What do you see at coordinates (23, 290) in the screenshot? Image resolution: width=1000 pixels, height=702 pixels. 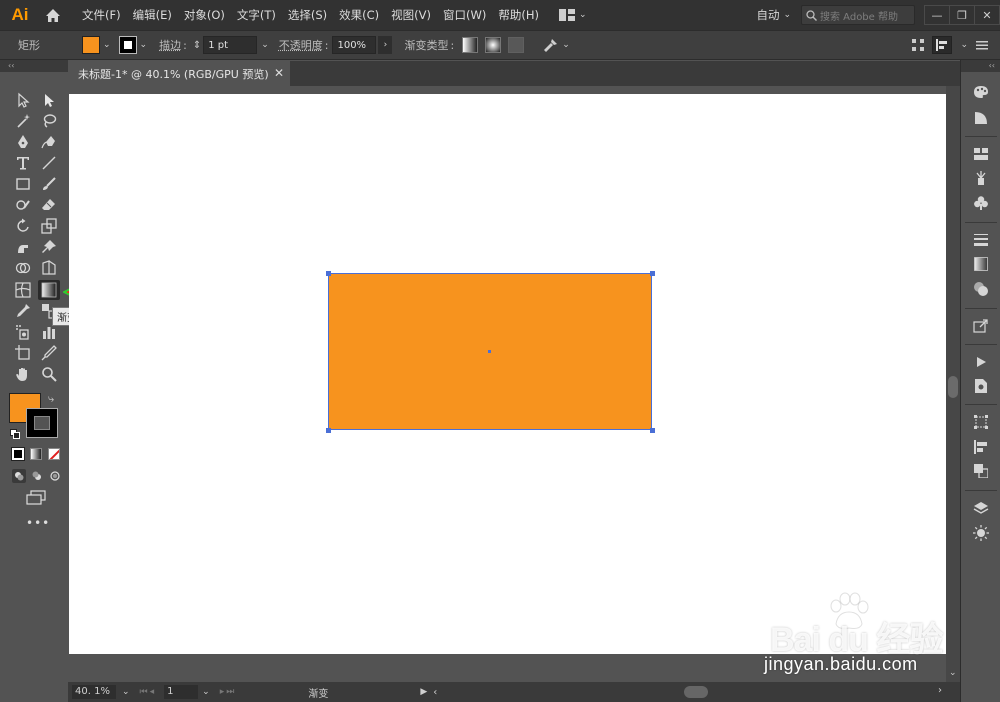 I see `mesh-tool` at bounding box center [23, 290].